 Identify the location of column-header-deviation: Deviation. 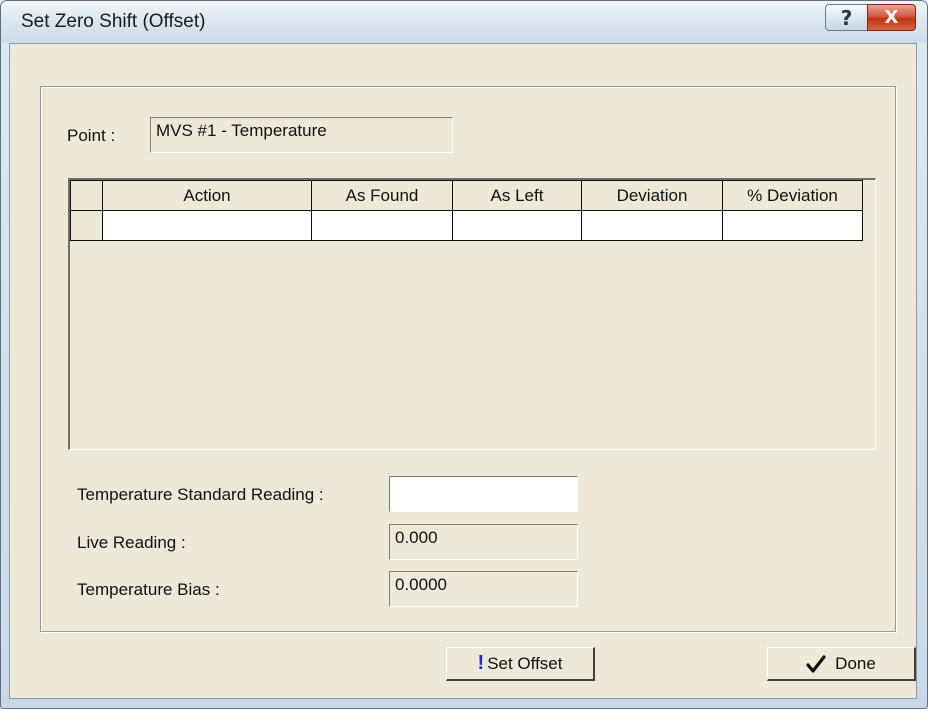
(652, 195).